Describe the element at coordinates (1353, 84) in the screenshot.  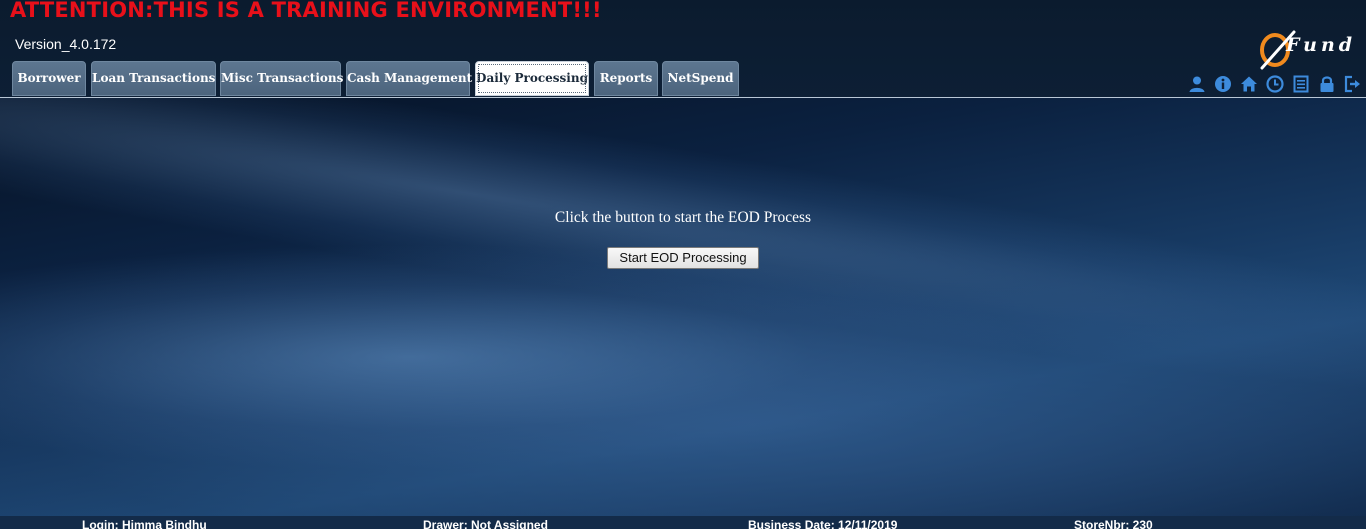
I see `logout-icon` at that location.